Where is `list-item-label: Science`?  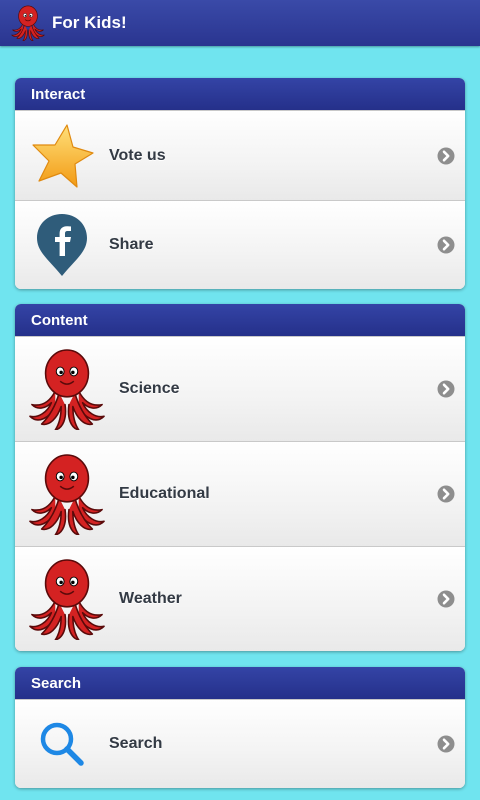
list-item-label: Science is located at coordinates (149, 388).